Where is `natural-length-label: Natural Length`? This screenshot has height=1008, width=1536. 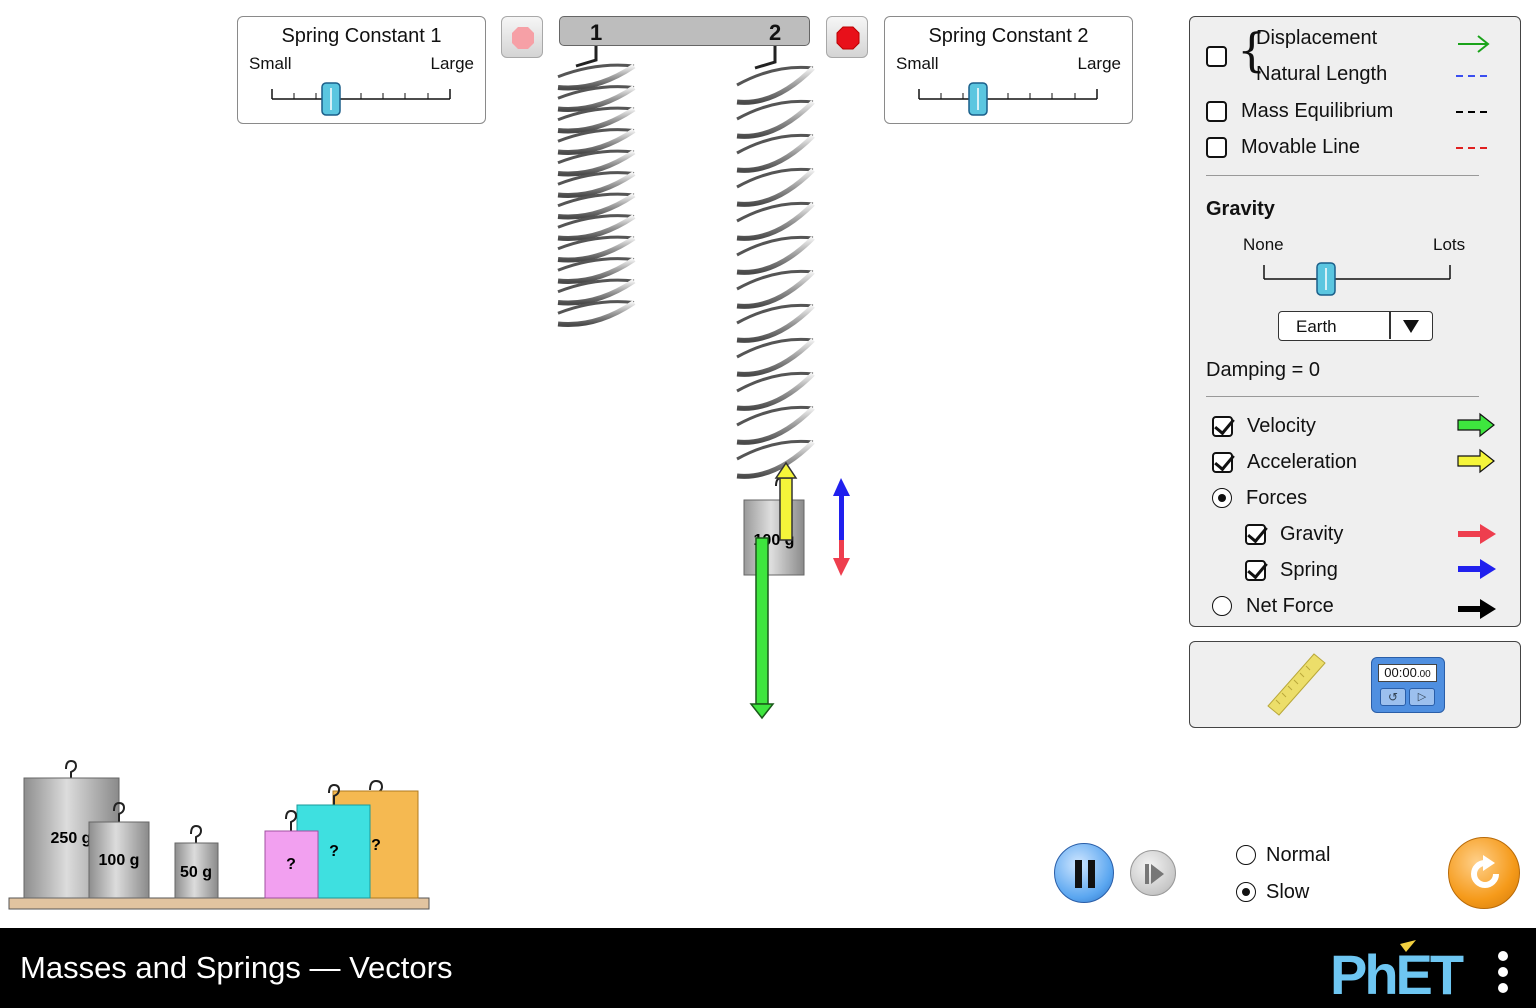 natural-length-label: Natural Length is located at coordinates (1322, 74).